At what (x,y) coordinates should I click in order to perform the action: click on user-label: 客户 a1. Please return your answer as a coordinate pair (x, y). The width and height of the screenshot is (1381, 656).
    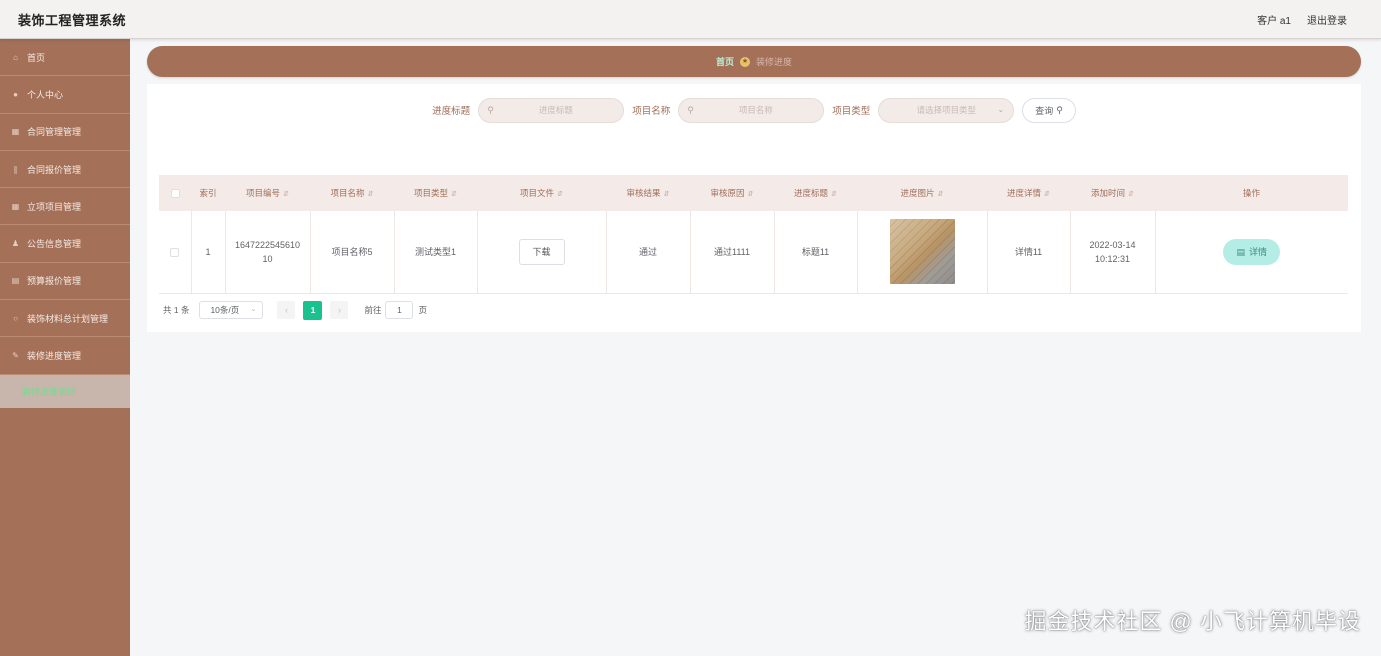
    Looking at the image, I should click on (1274, 19).